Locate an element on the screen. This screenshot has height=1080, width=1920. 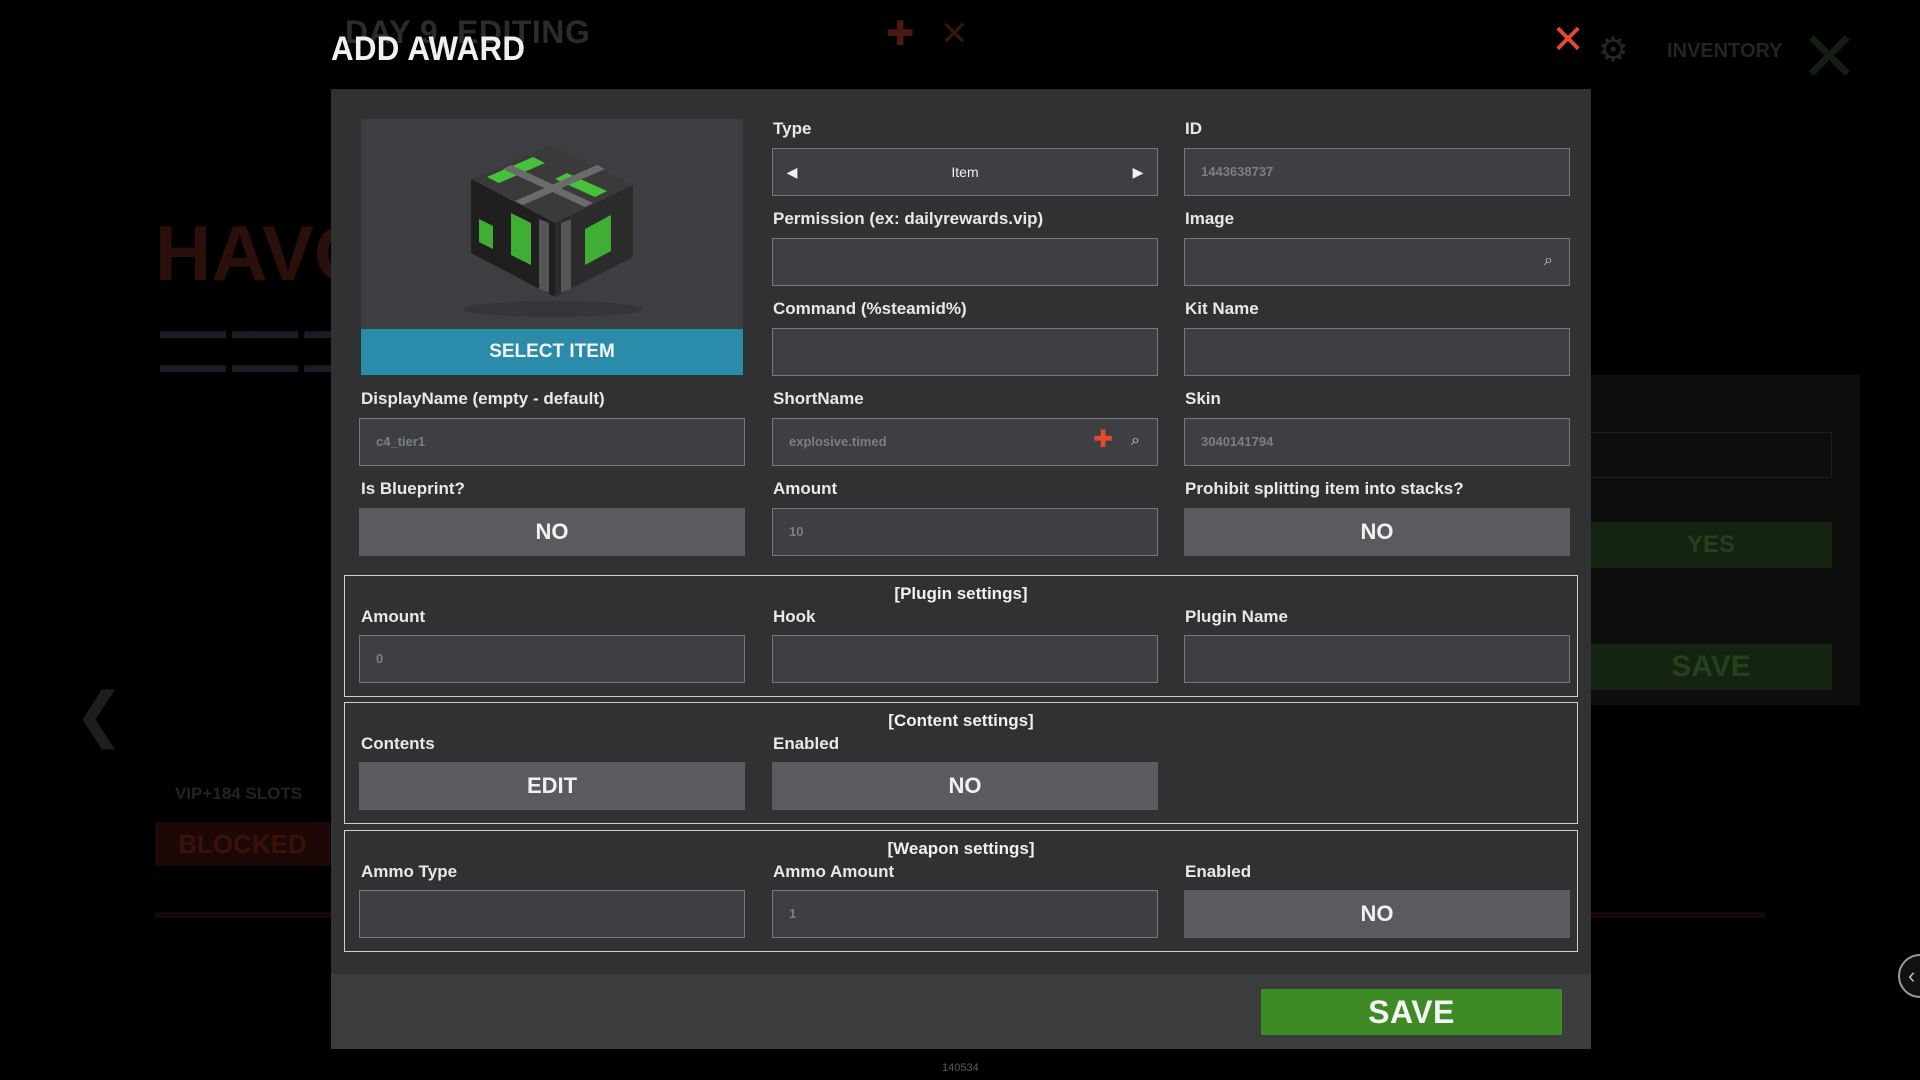
image-label: Image is located at coordinates (1210, 218).